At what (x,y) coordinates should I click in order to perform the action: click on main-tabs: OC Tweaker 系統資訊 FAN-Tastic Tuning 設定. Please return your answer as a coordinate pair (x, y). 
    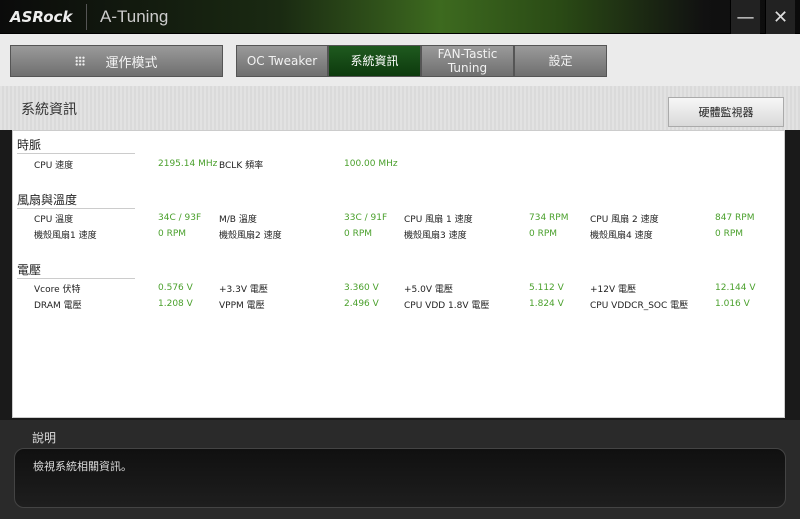
    Looking at the image, I should click on (421, 61).